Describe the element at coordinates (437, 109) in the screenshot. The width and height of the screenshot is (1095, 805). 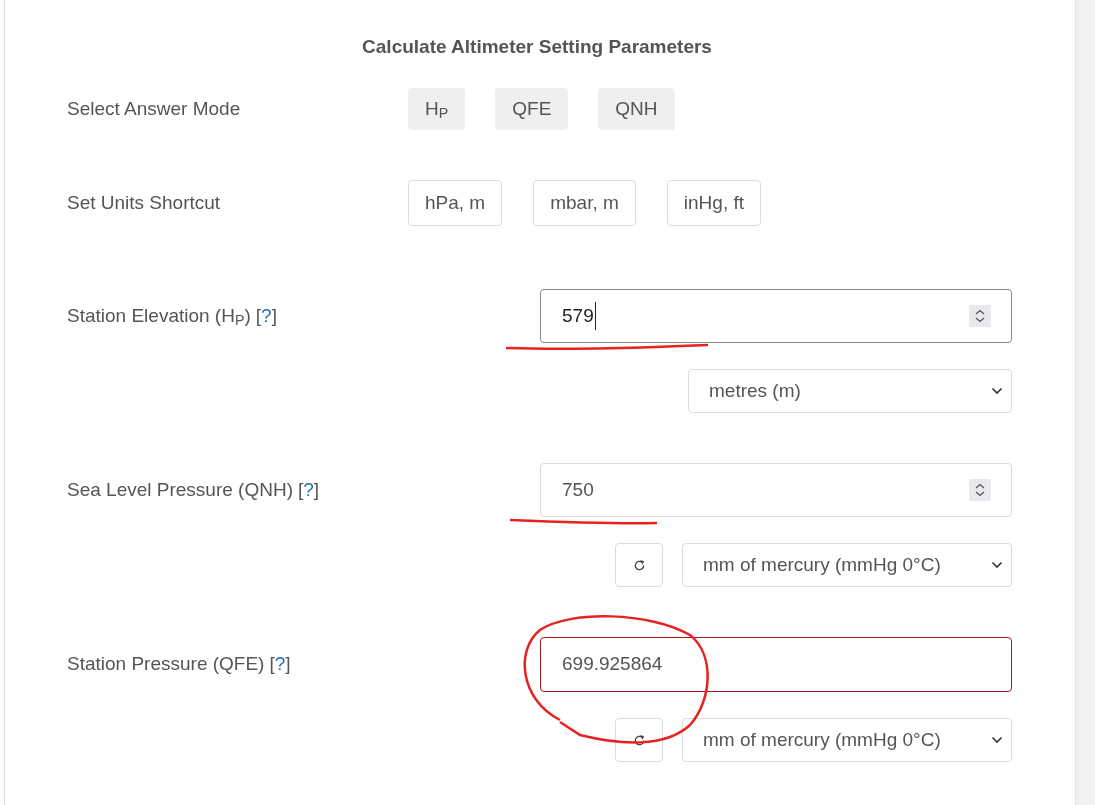
I see `mode-button: H$_{P}$` at that location.